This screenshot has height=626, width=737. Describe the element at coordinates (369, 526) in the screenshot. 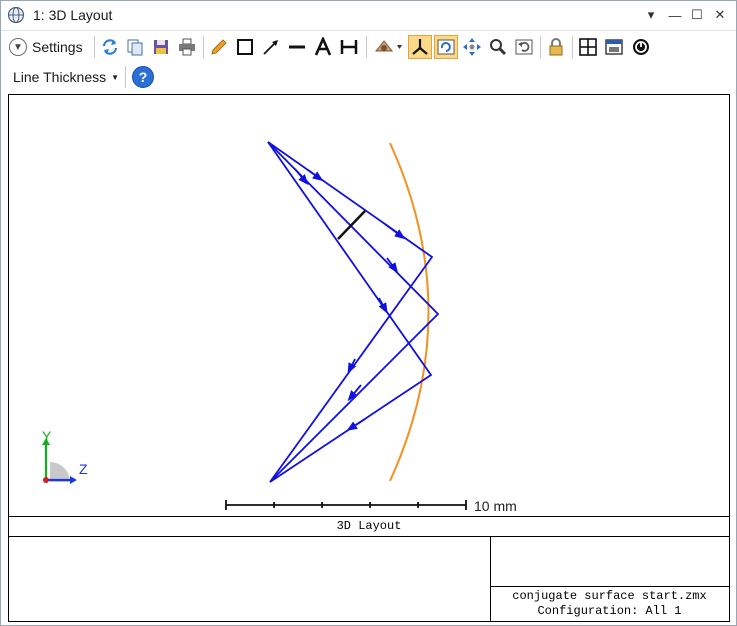

I see `footer-title: 3D Layout` at that location.